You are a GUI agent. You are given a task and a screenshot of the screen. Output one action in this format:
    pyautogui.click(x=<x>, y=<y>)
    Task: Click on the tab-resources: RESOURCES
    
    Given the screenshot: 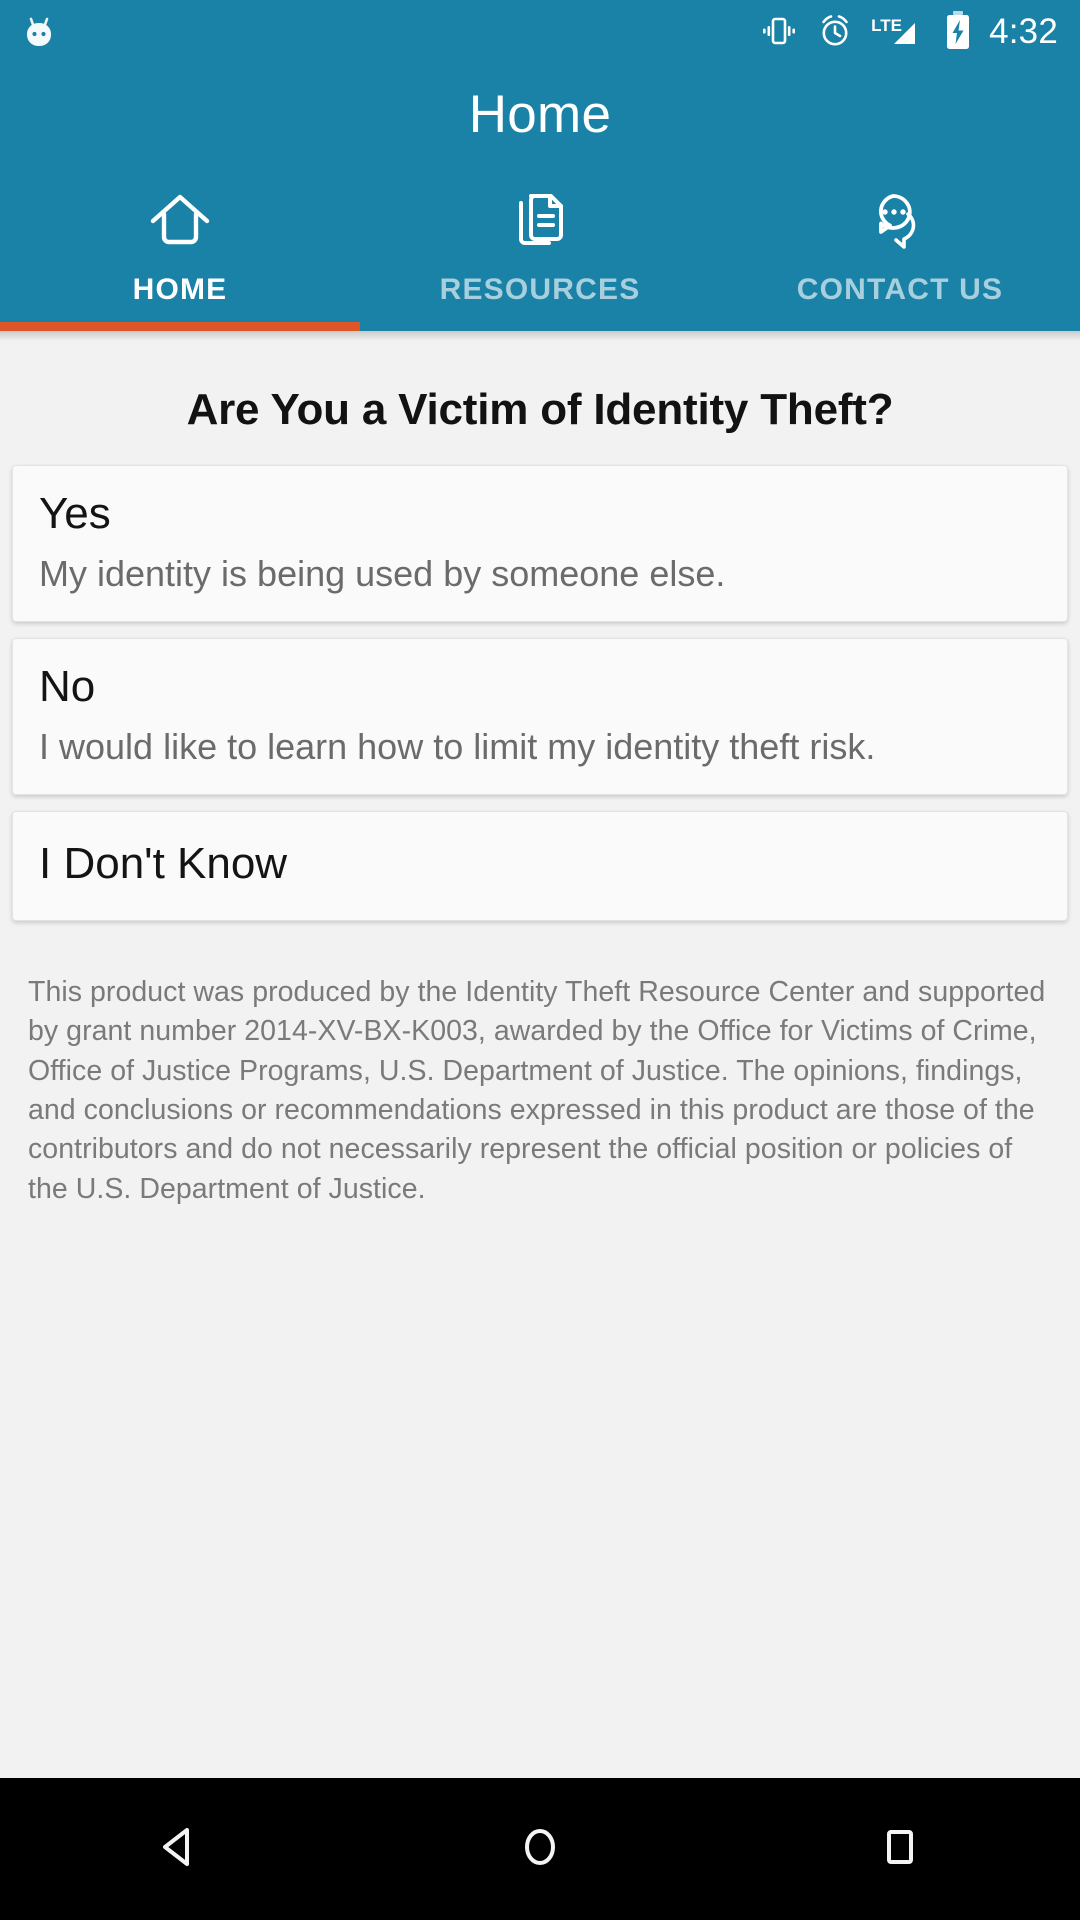 What is the action you would take?
    pyautogui.click(x=540, y=251)
    